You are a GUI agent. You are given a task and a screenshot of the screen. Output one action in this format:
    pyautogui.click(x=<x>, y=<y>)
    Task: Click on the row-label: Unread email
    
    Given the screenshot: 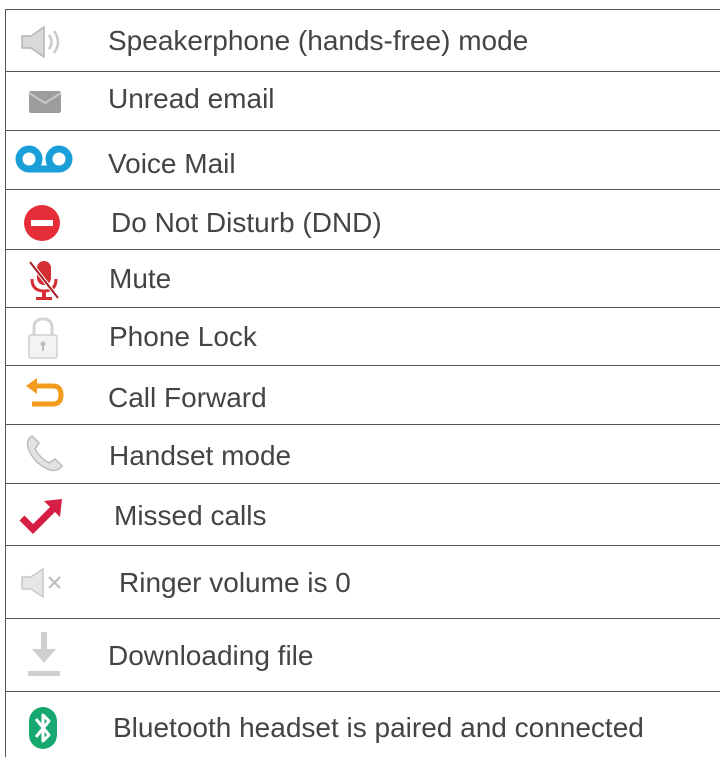 What is the action you would take?
    pyautogui.click(x=191, y=98)
    